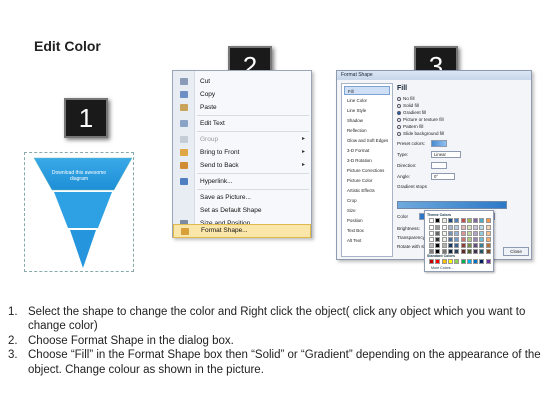 The height and width of the screenshot is (420, 560). Describe the element at coordinates (420, 119) in the screenshot. I see `radio-picture-fill: Picture or texture fill` at that location.